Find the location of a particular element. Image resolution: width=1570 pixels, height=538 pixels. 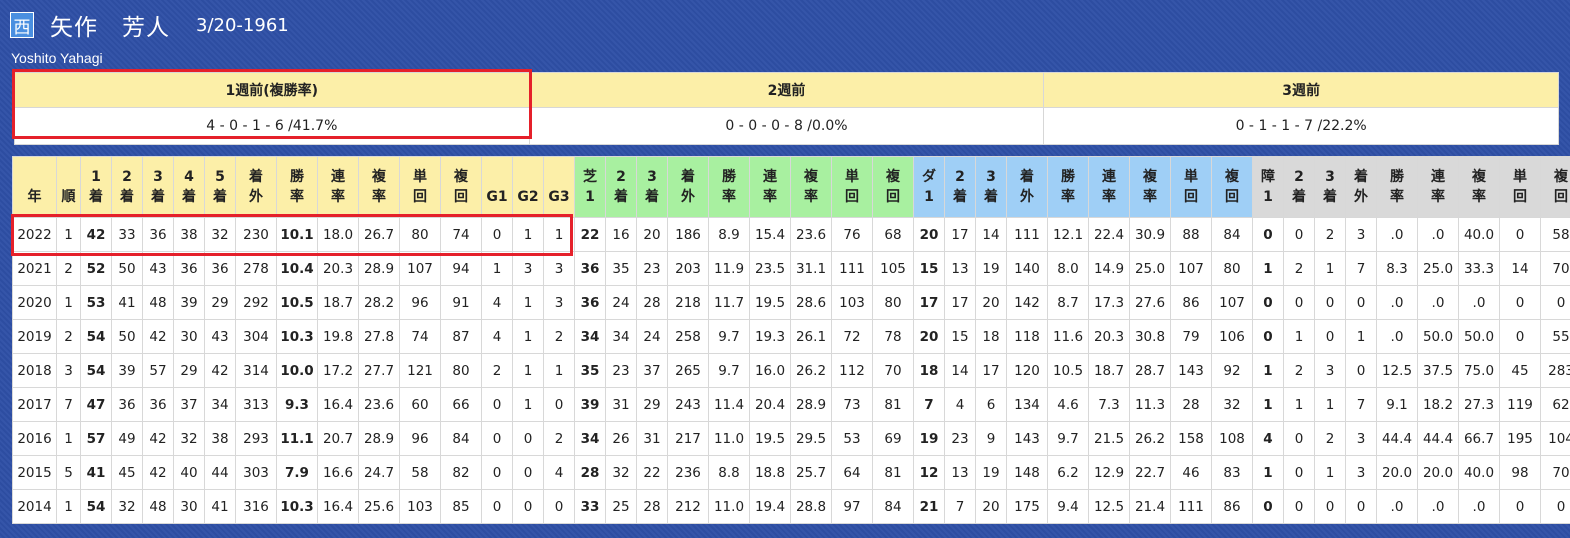

column-header-top: 連 is located at coordinates (1109, 177).